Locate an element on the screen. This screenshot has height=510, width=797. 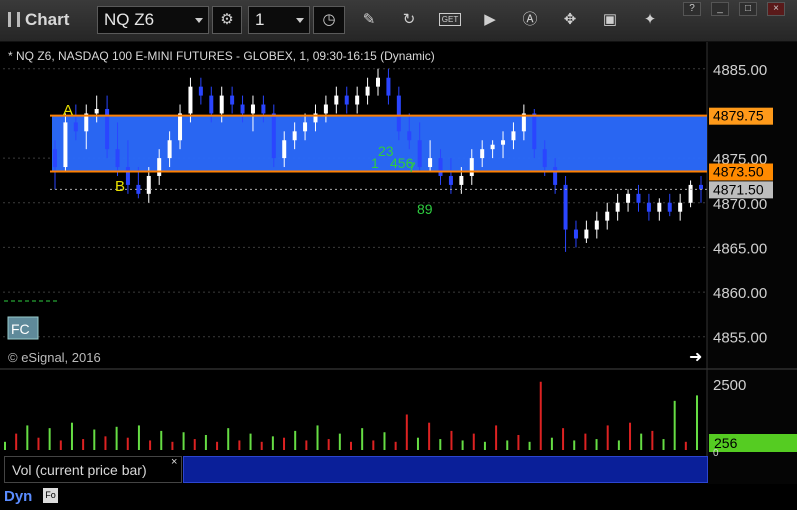
clock-icon: ◷ is located at coordinates (329, 20).